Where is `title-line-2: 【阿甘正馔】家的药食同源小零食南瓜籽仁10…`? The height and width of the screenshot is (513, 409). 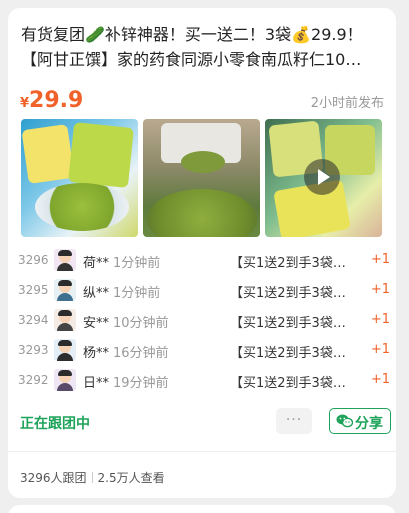 title-line-2: 【阿甘正馔】家的药食同源小零食南瓜籽仁10… is located at coordinates (191, 59).